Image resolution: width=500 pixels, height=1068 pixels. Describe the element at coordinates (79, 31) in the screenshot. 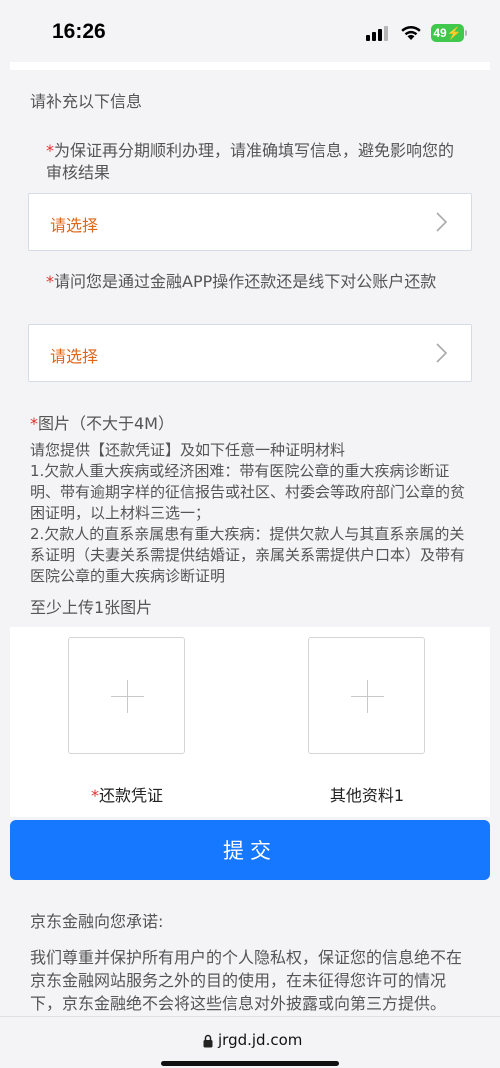

I see `status-time: 16:26` at that location.